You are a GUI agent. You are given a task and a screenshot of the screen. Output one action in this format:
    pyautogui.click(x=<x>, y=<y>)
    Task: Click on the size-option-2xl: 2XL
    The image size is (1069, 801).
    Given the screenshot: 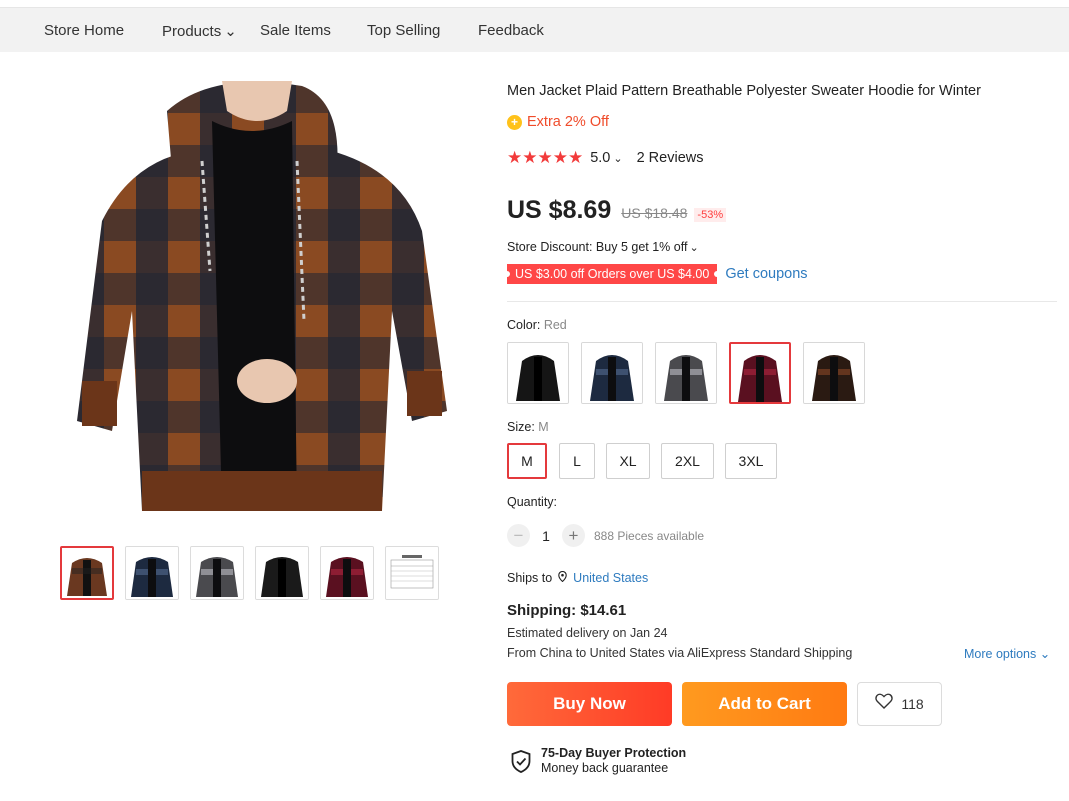 What is the action you would take?
    pyautogui.click(x=687, y=461)
    